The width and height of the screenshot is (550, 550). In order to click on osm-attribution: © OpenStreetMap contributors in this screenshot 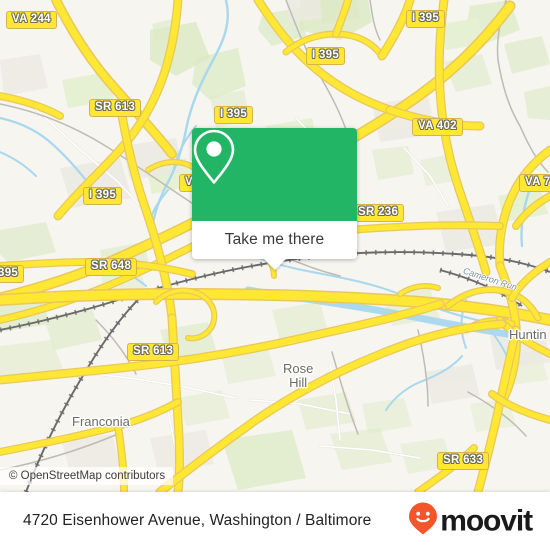, I will do `click(87, 476)`.